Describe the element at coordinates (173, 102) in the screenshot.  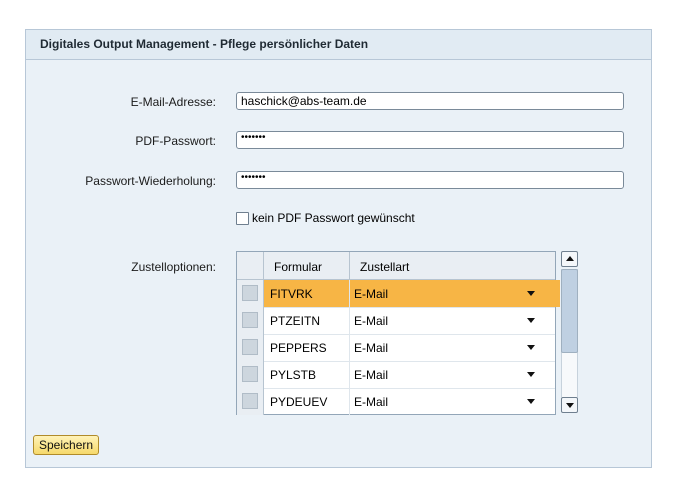
I see `email-label: E-Mail-Adresse:` at that location.